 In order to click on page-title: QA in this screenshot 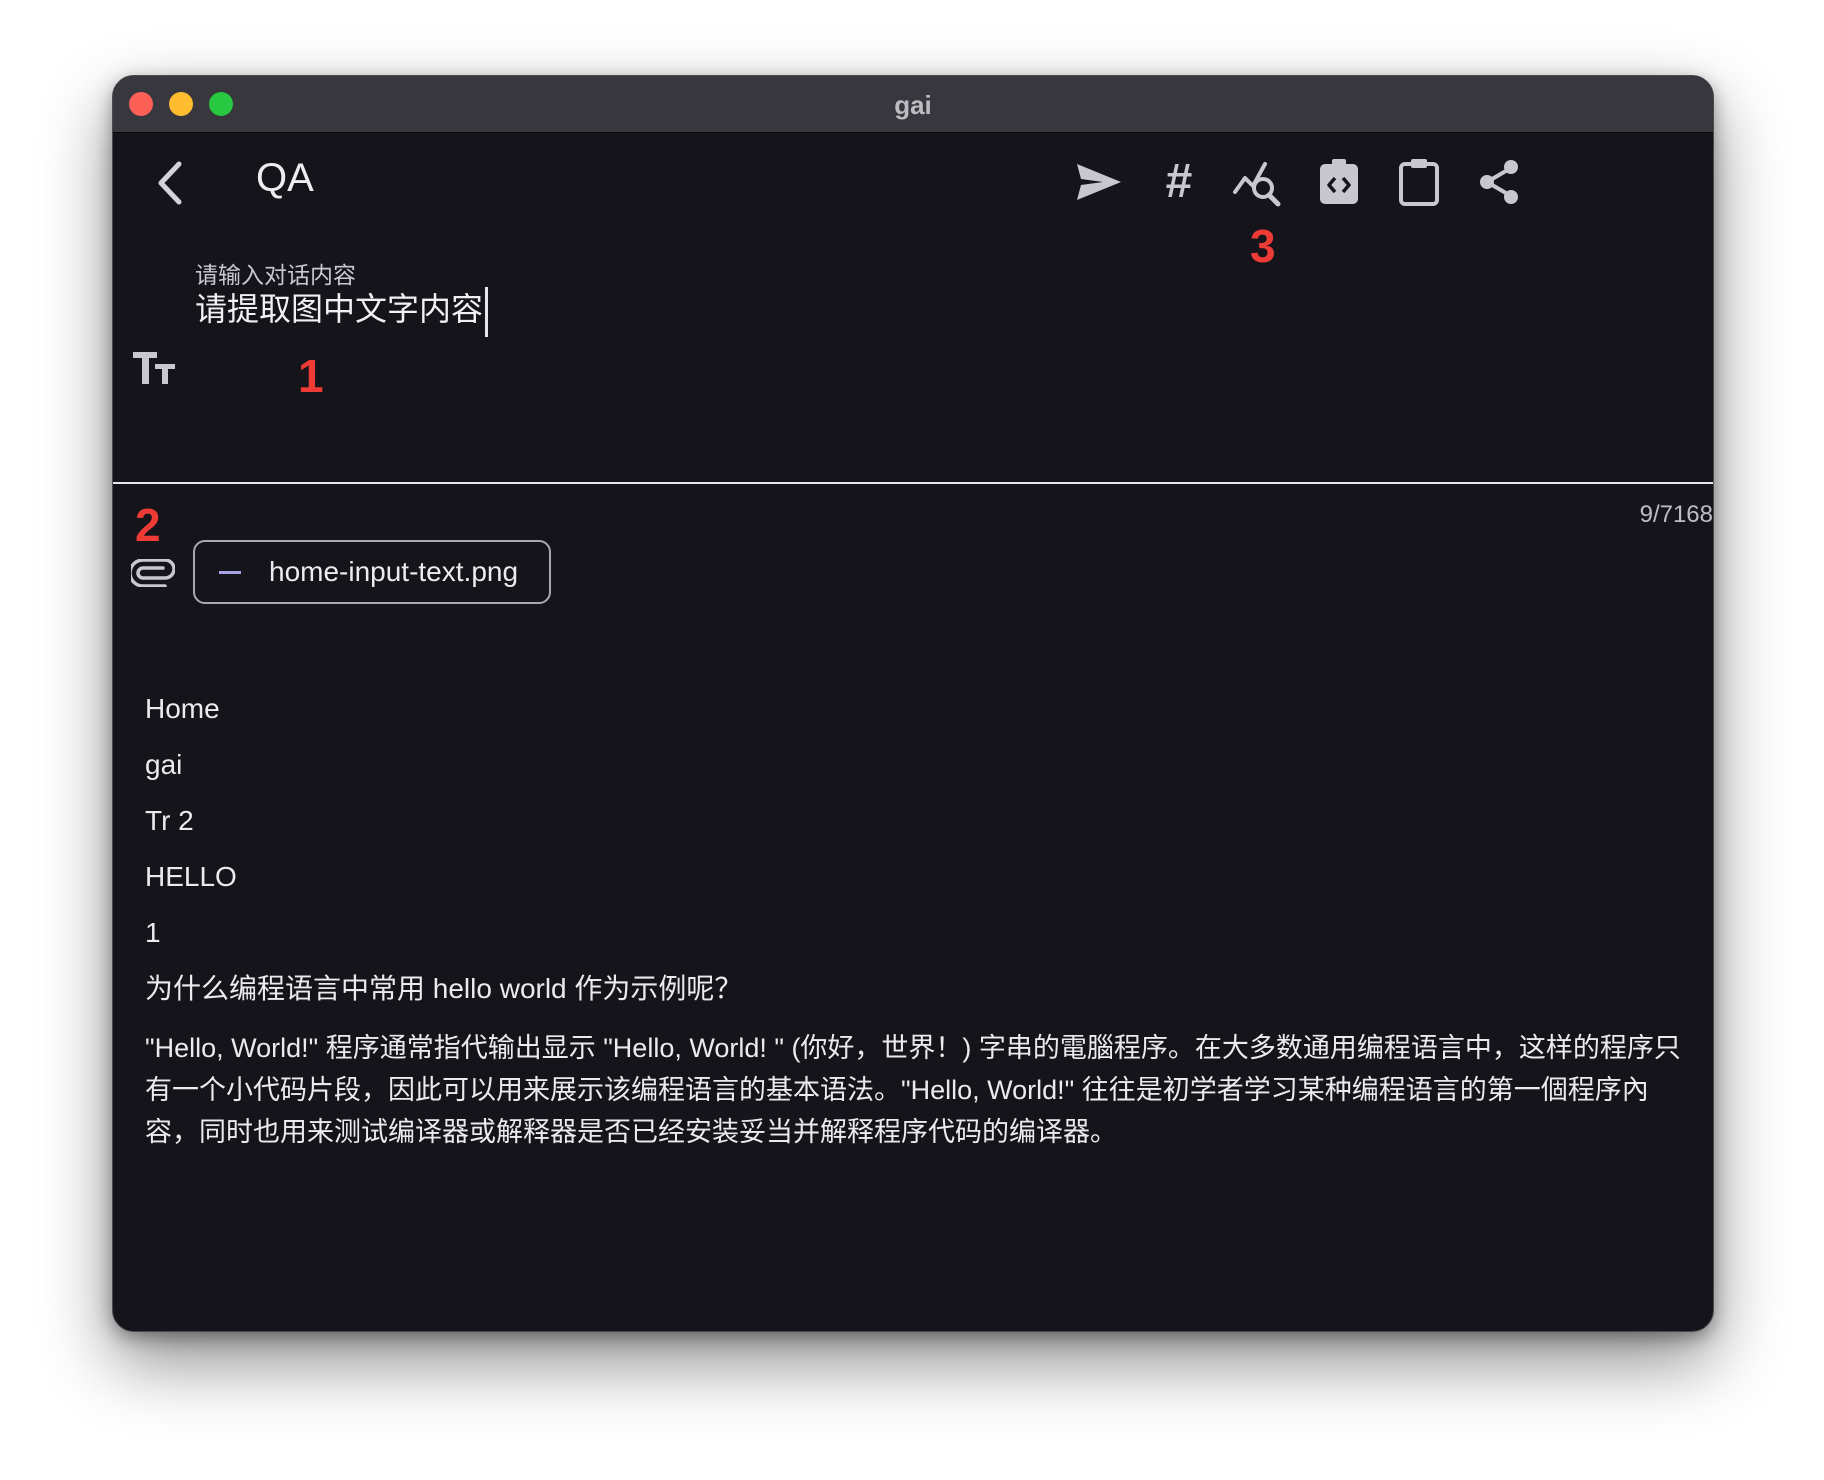, I will do `click(285, 178)`.